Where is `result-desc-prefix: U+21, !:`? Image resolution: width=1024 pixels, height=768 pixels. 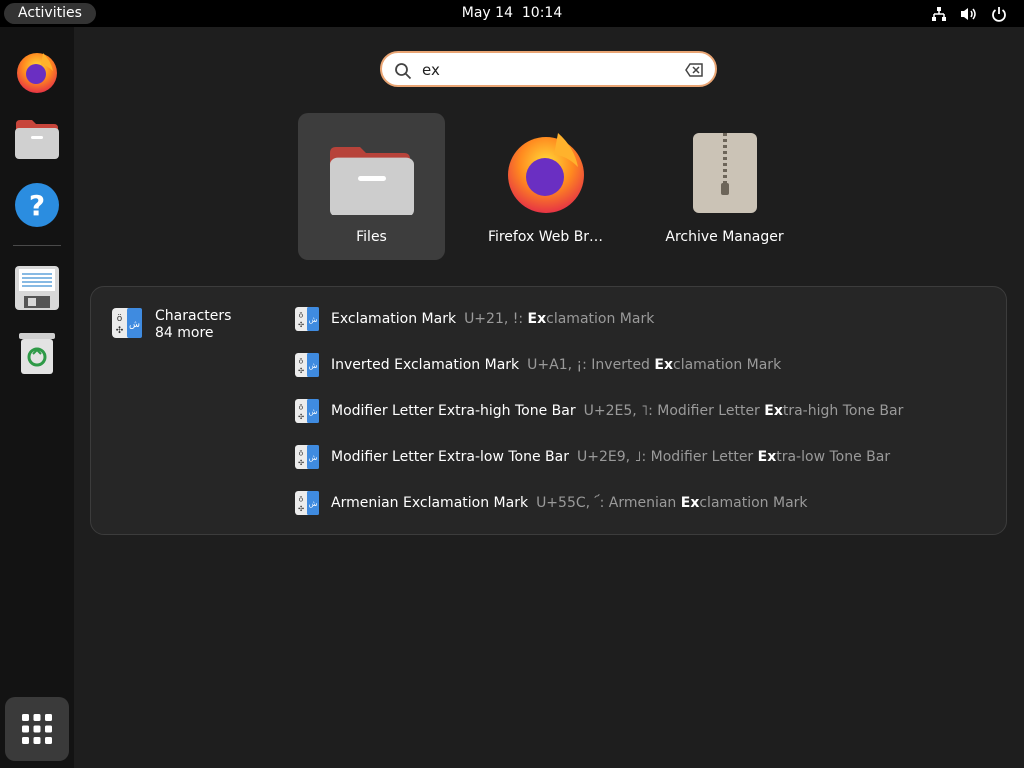
result-desc-prefix: U+21, !: is located at coordinates (496, 319).